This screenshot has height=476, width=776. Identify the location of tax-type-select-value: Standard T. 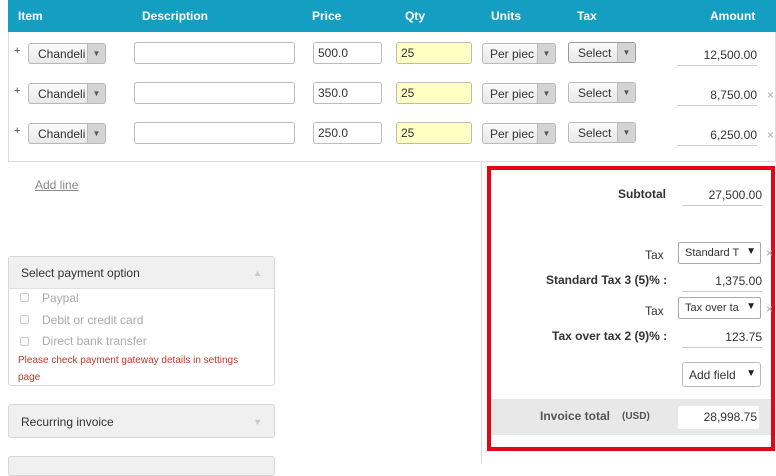
(712, 253).